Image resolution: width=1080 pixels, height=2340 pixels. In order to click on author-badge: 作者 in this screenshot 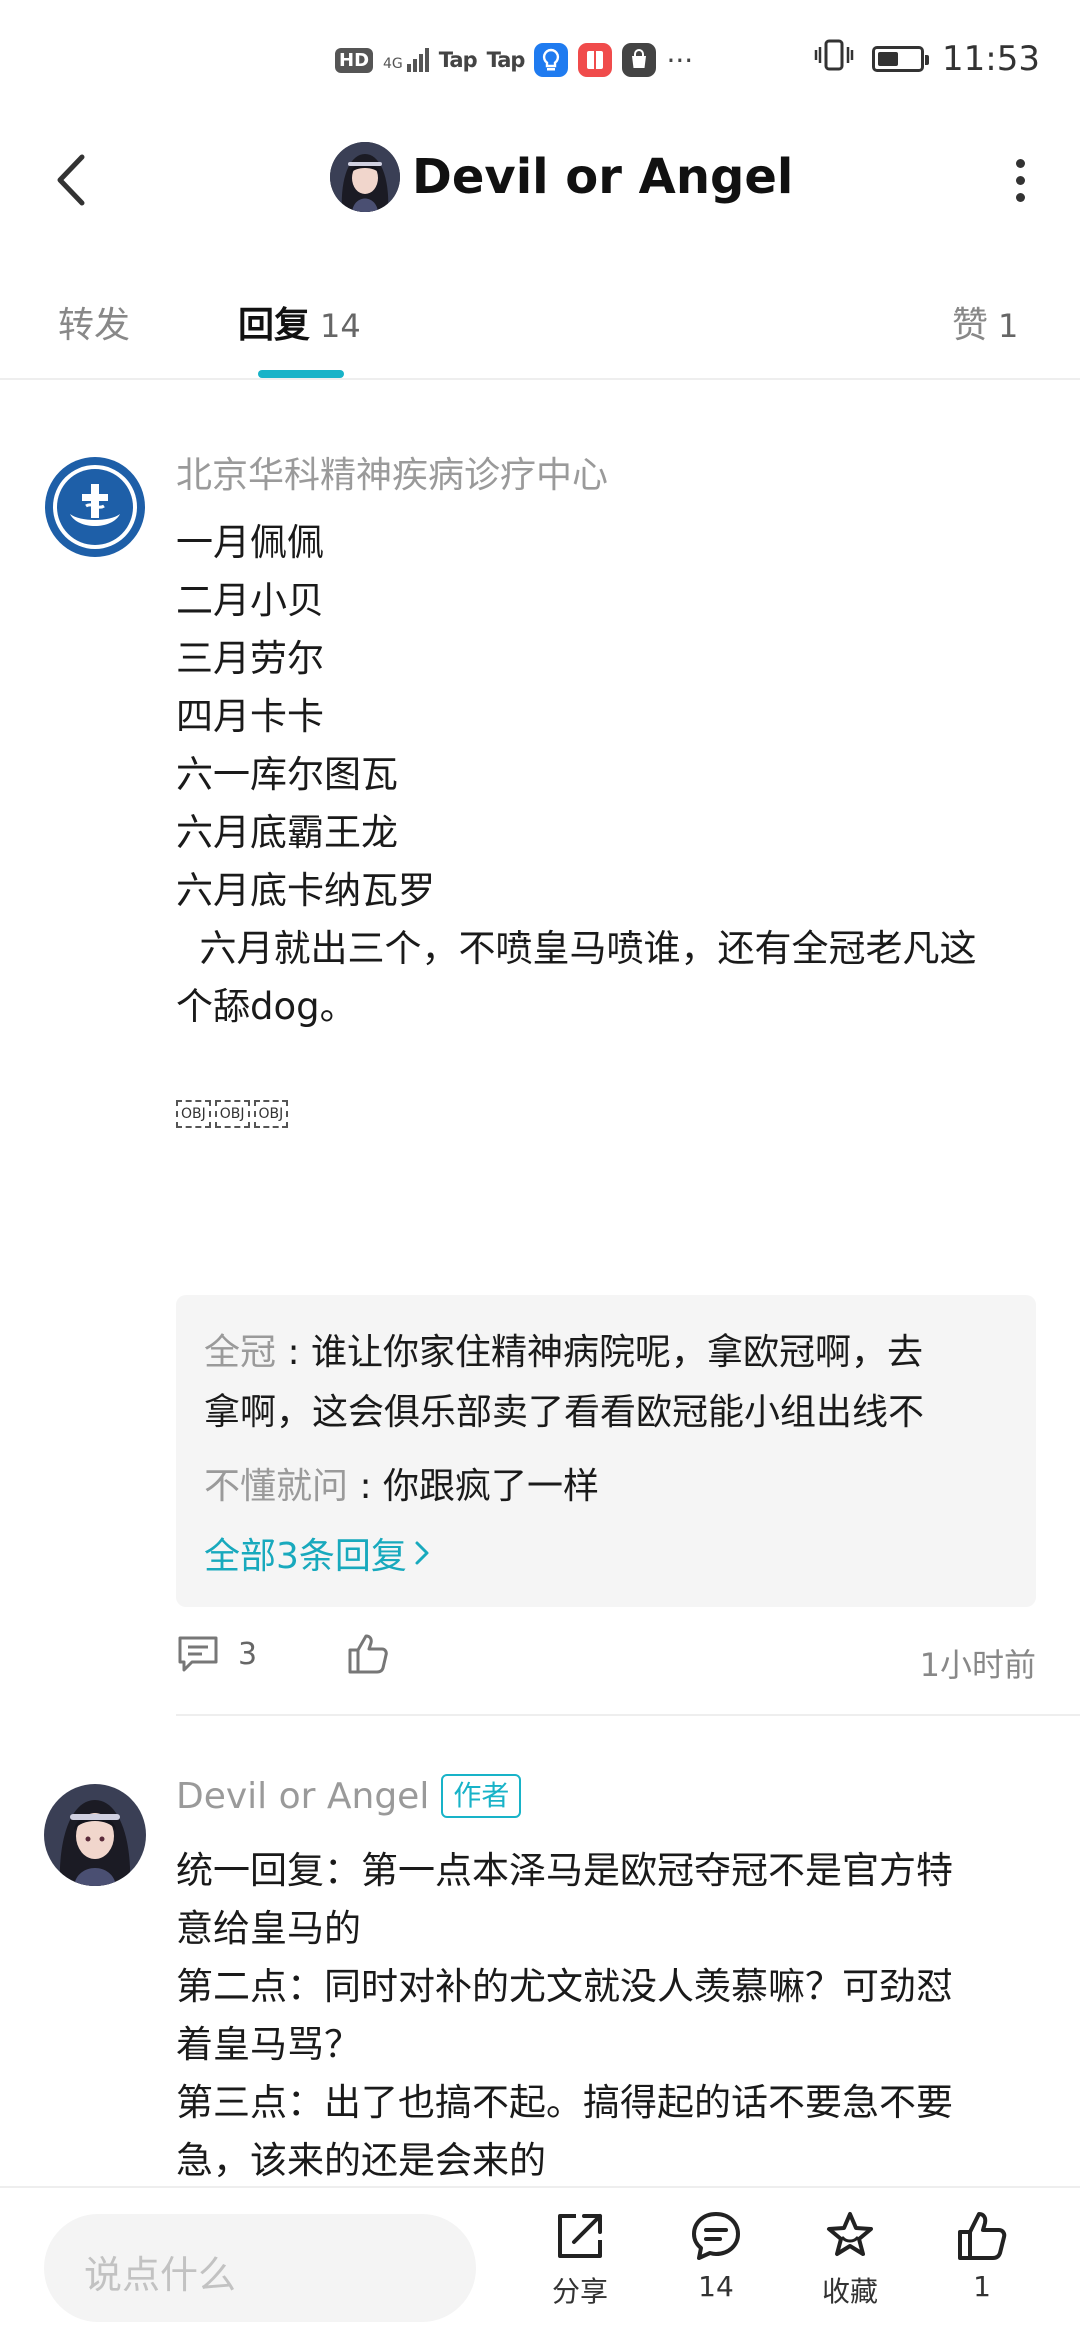, I will do `click(481, 1796)`.